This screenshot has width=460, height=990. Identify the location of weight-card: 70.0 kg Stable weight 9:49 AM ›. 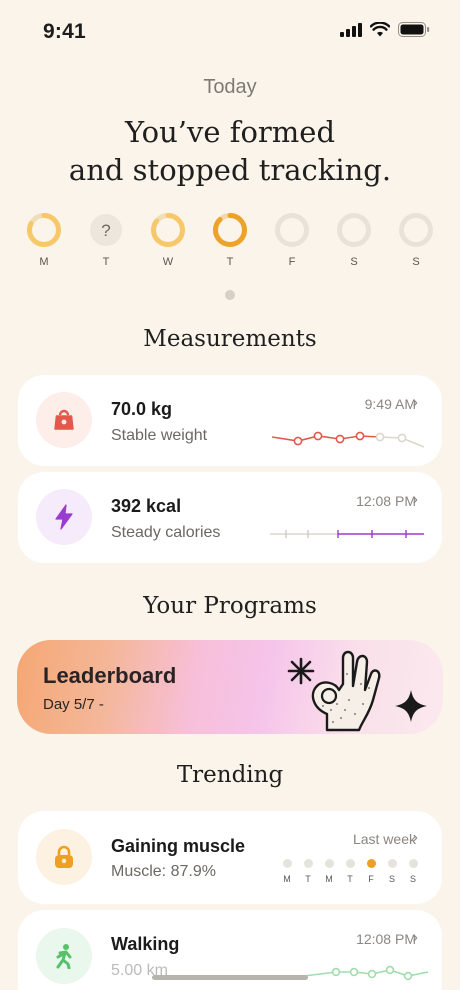
(230, 420).